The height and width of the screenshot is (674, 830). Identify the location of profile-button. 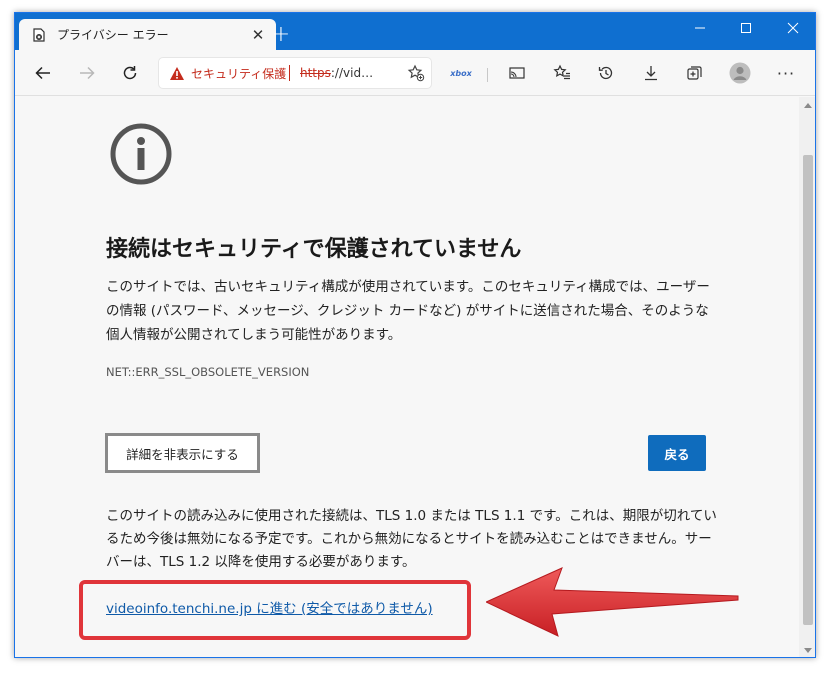
(740, 73).